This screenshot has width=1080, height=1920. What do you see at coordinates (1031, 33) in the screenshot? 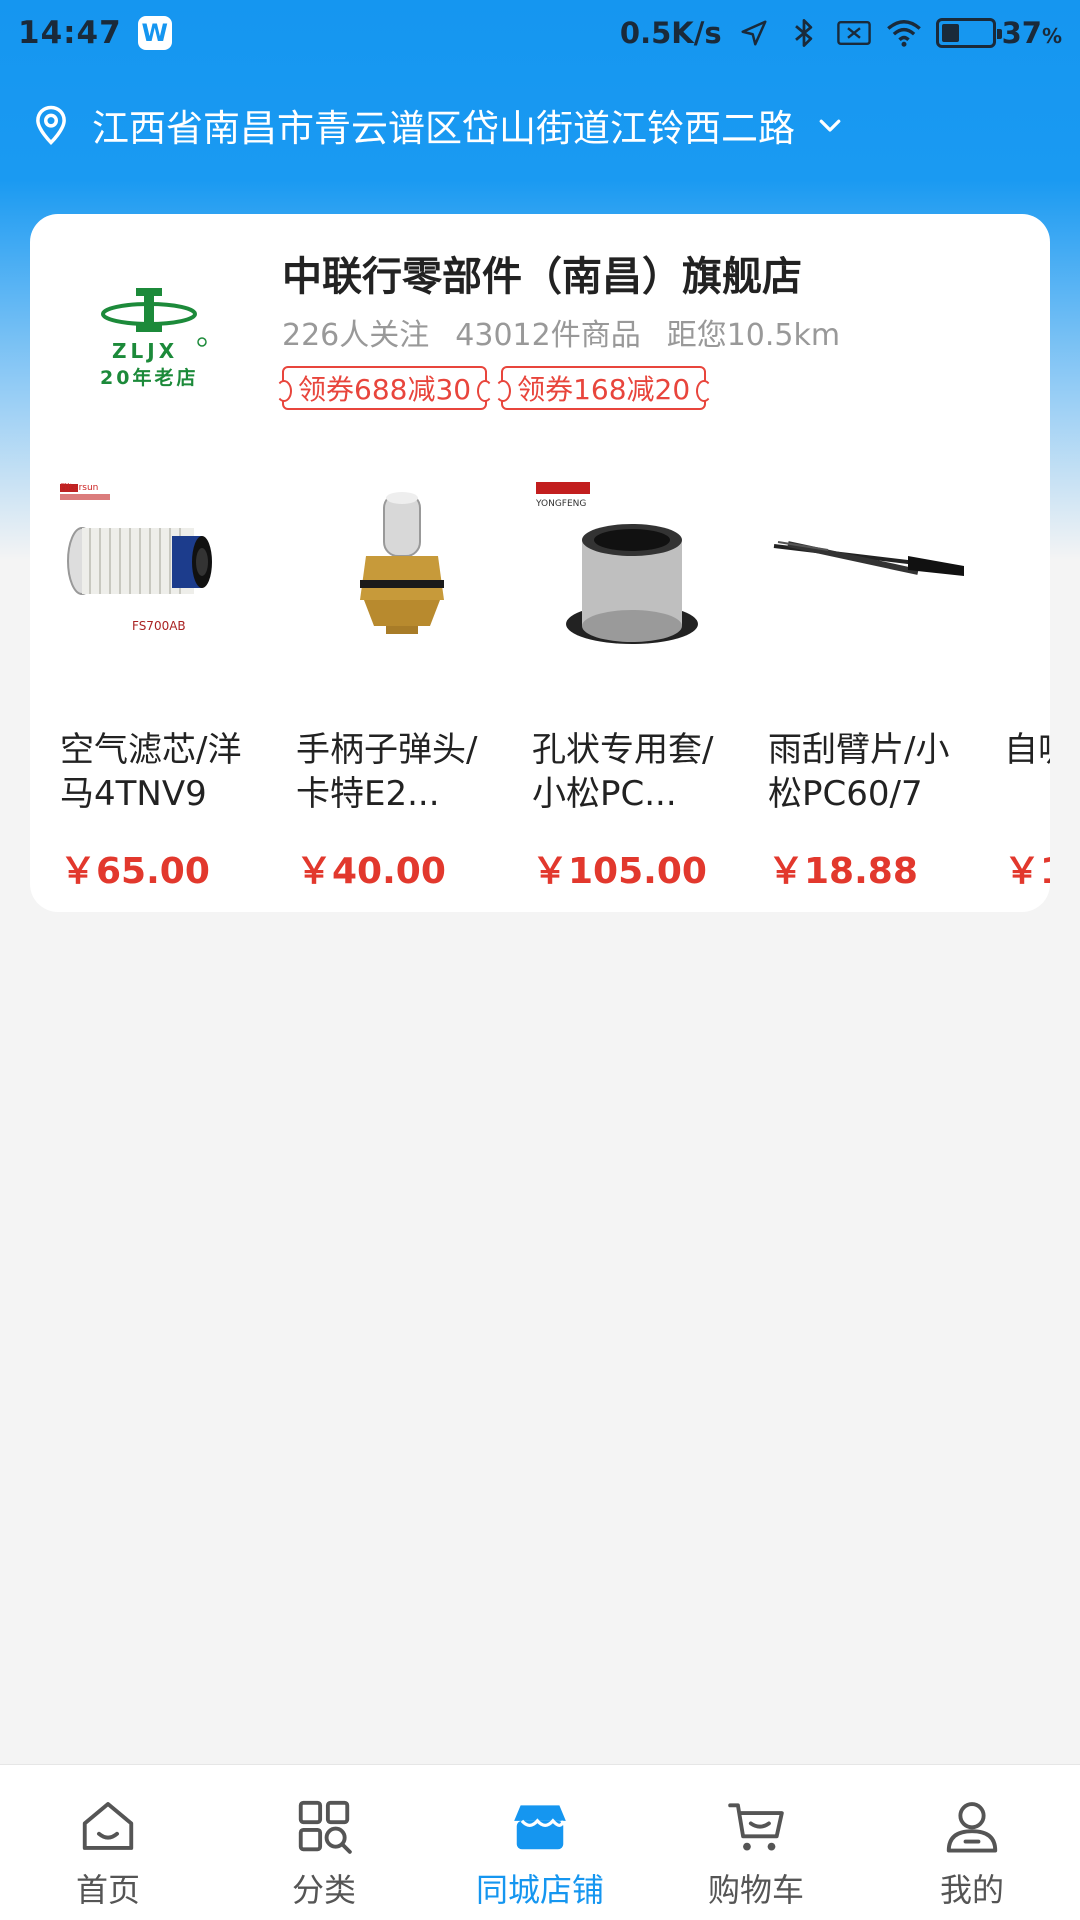
I see `battery-percent: 37%` at bounding box center [1031, 33].